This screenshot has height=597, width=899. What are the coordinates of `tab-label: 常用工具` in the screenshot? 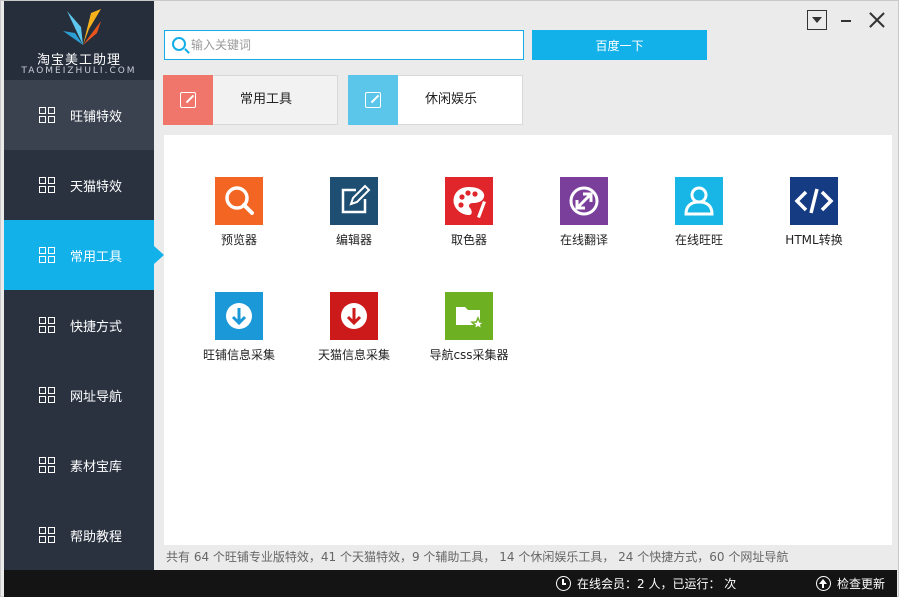 It's located at (265, 99).